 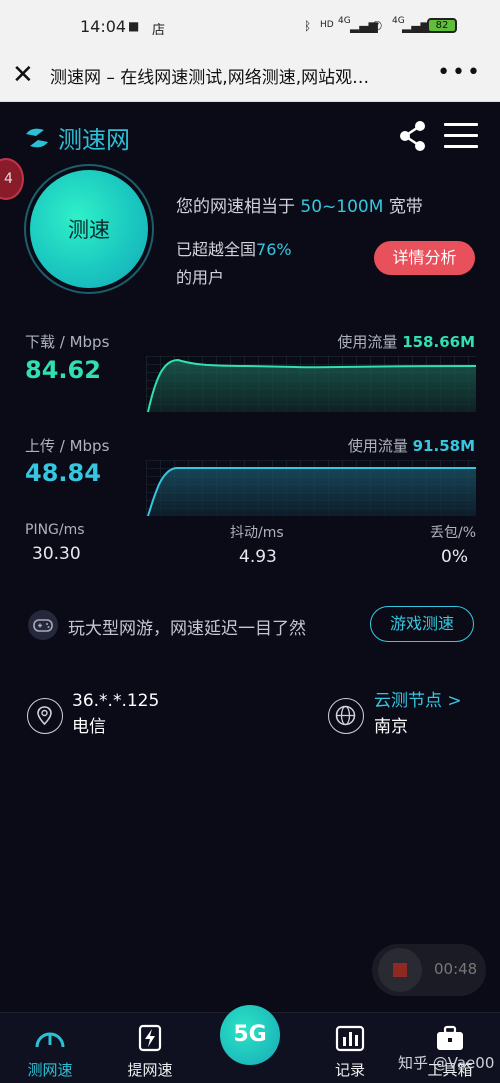 I want to click on game-test-row: 玩大型网游，网速延迟一目了然 游戏测速, so click(x=250, y=624).